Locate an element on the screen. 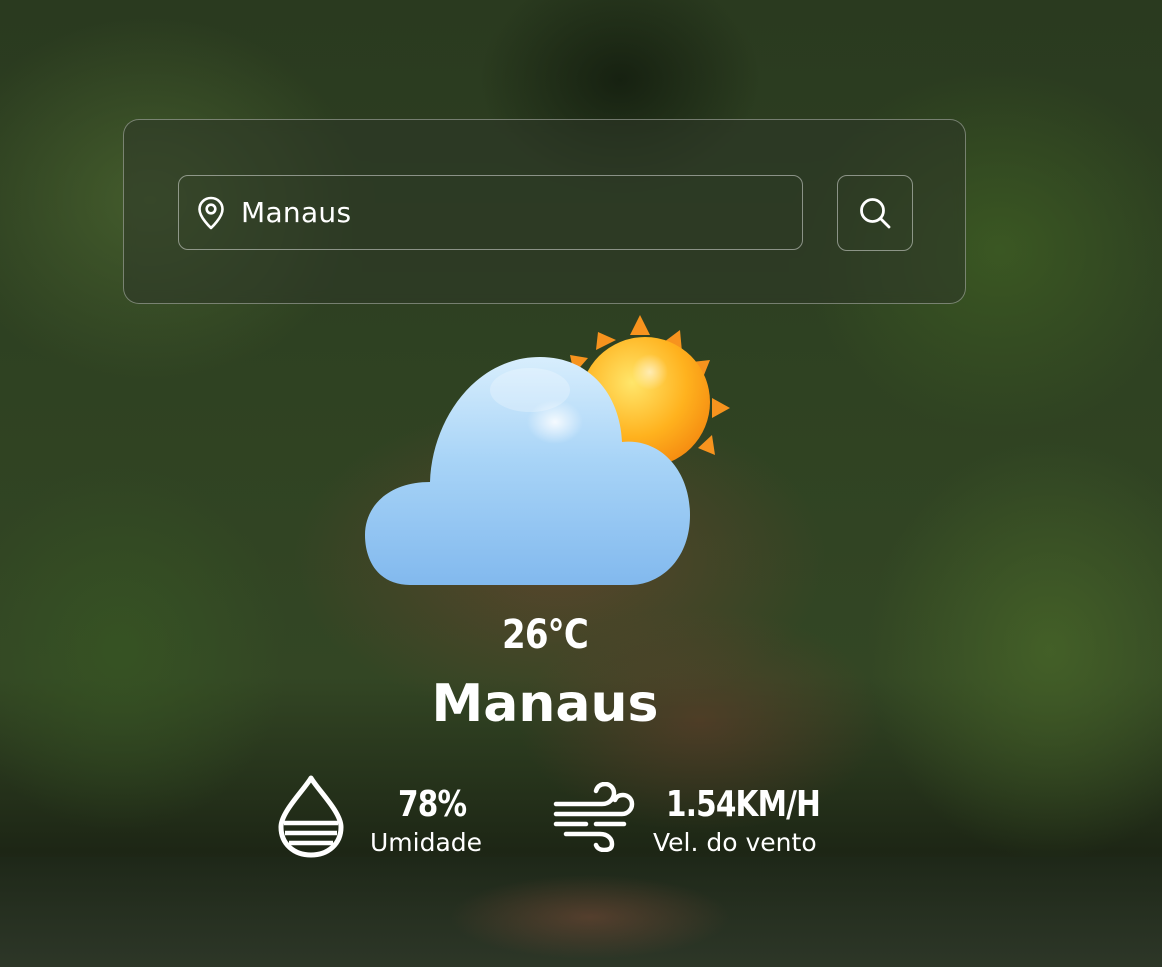  map-pin-icon is located at coordinates (211, 213).